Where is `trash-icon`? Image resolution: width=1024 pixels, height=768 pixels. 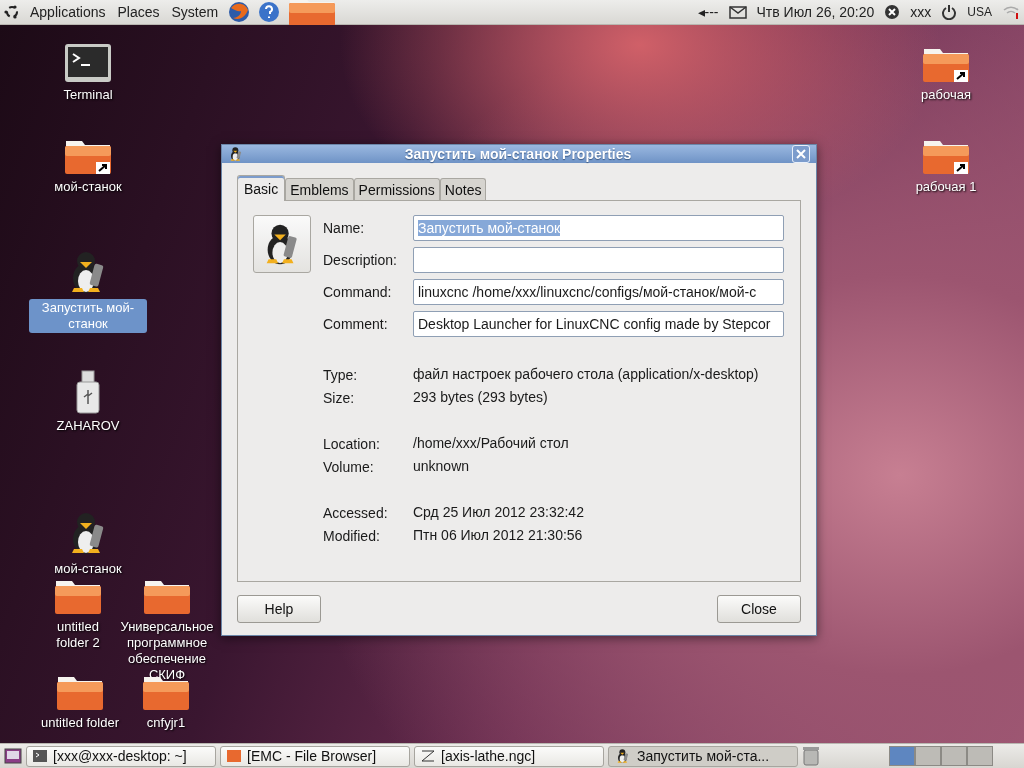
trash-icon is located at coordinates (811, 756).